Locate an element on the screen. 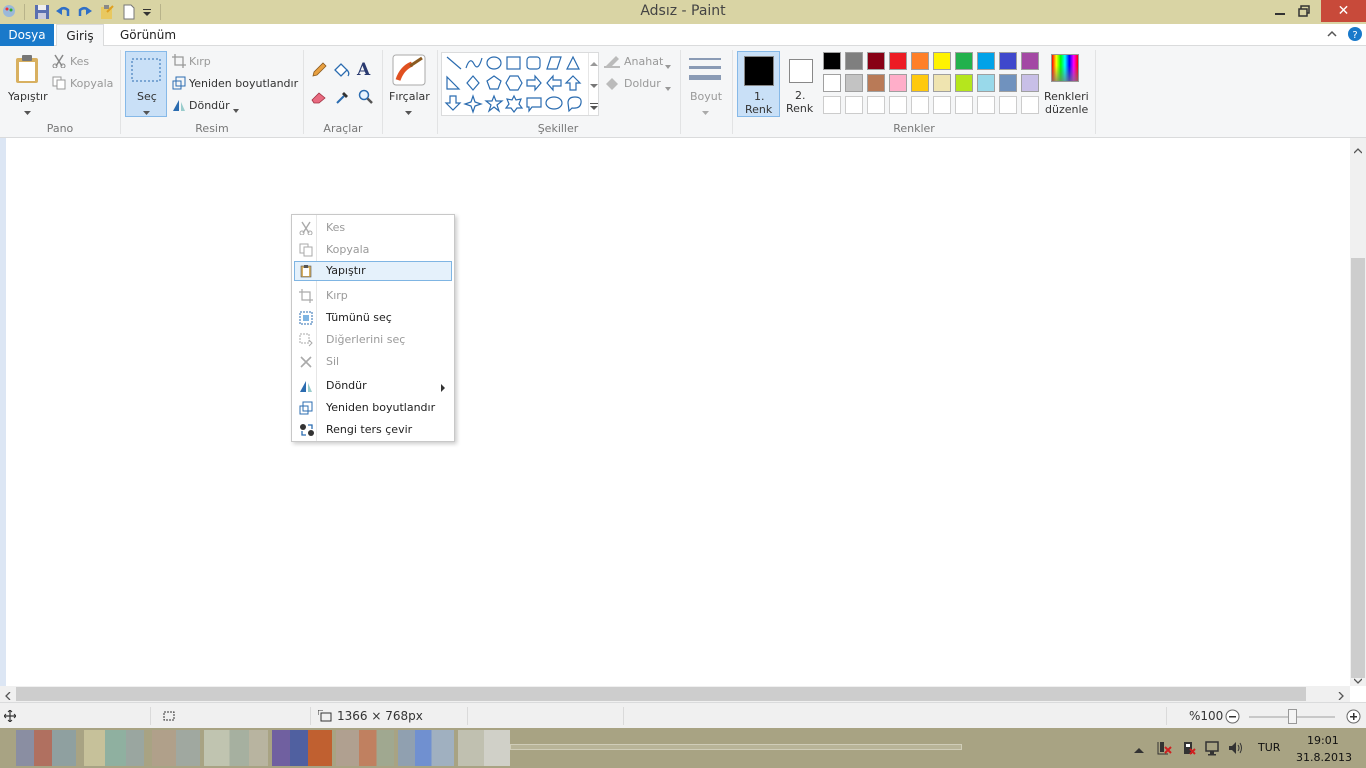  pencil-icon is located at coordinates (319, 71).